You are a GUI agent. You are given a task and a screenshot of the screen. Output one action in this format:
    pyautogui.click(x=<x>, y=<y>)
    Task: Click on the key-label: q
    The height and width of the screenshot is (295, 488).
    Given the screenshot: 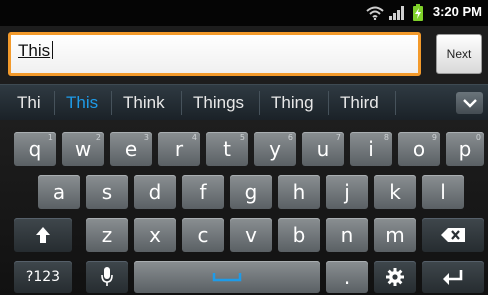 What is the action you would take?
    pyautogui.click(x=35, y=149)
    